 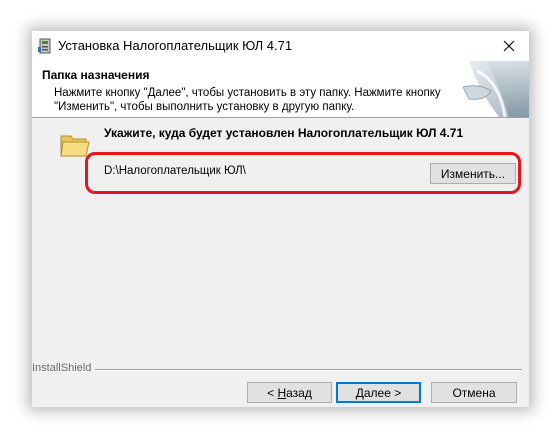 I want to click on title-bar: Установка Налогоплательщик ЮЛ 4.71, so click(x=280, y=46).